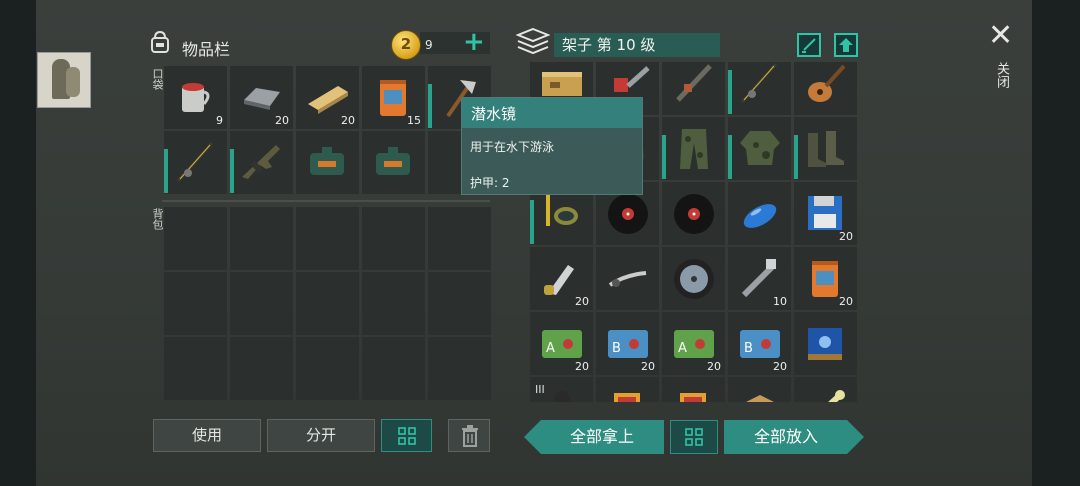  Describe the element at coordinates (637, 45) in the screenshot. I see `shelf-title: 架子 第 10 级` at that location.